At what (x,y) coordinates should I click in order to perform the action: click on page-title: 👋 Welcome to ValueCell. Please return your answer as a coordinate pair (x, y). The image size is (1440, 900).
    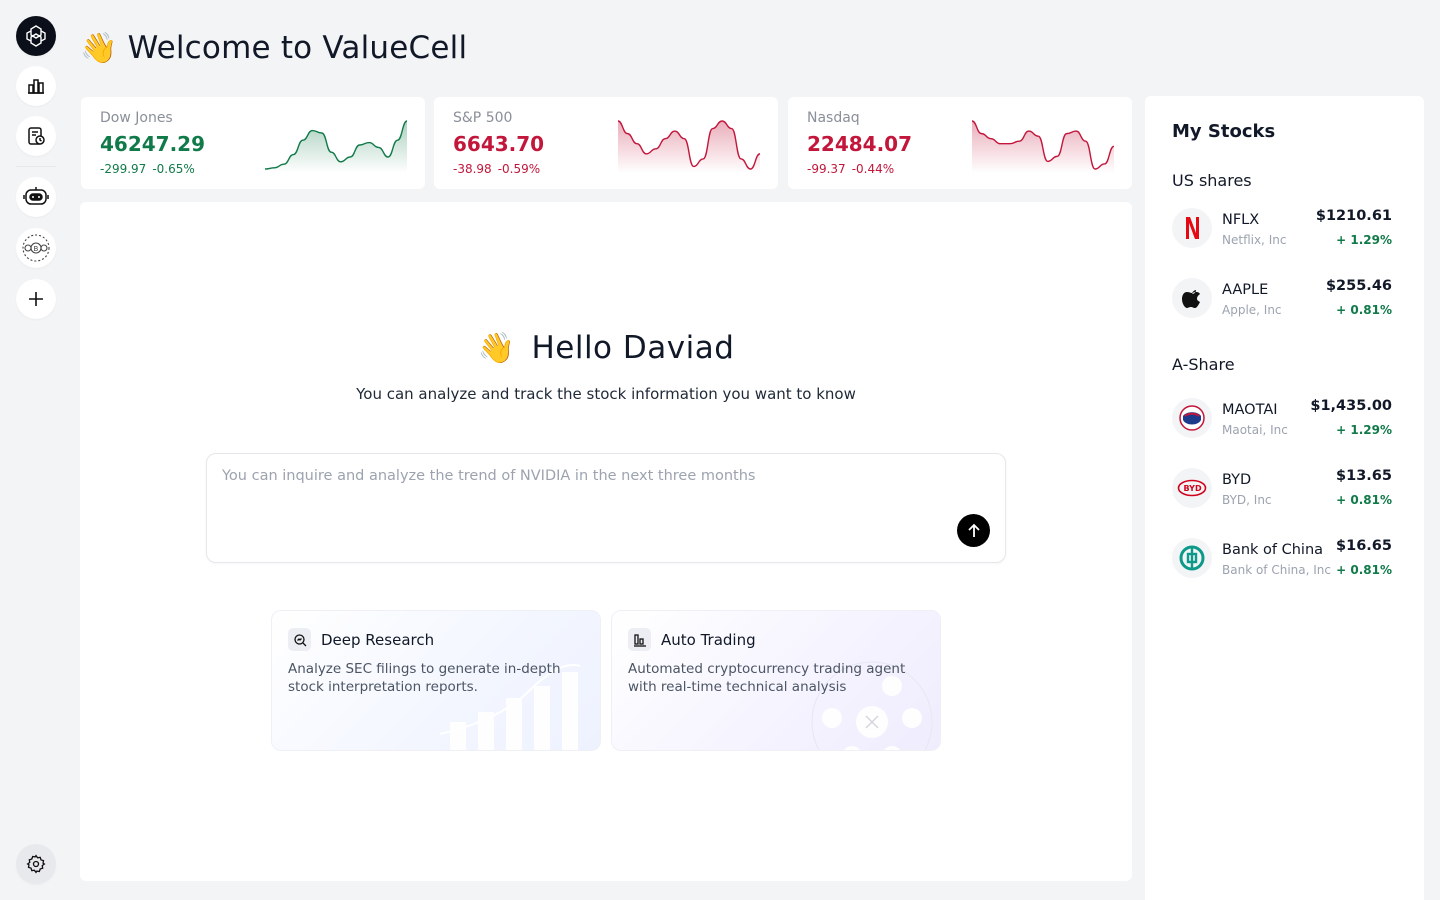
    Looking at the image, I should click on (273, 48).